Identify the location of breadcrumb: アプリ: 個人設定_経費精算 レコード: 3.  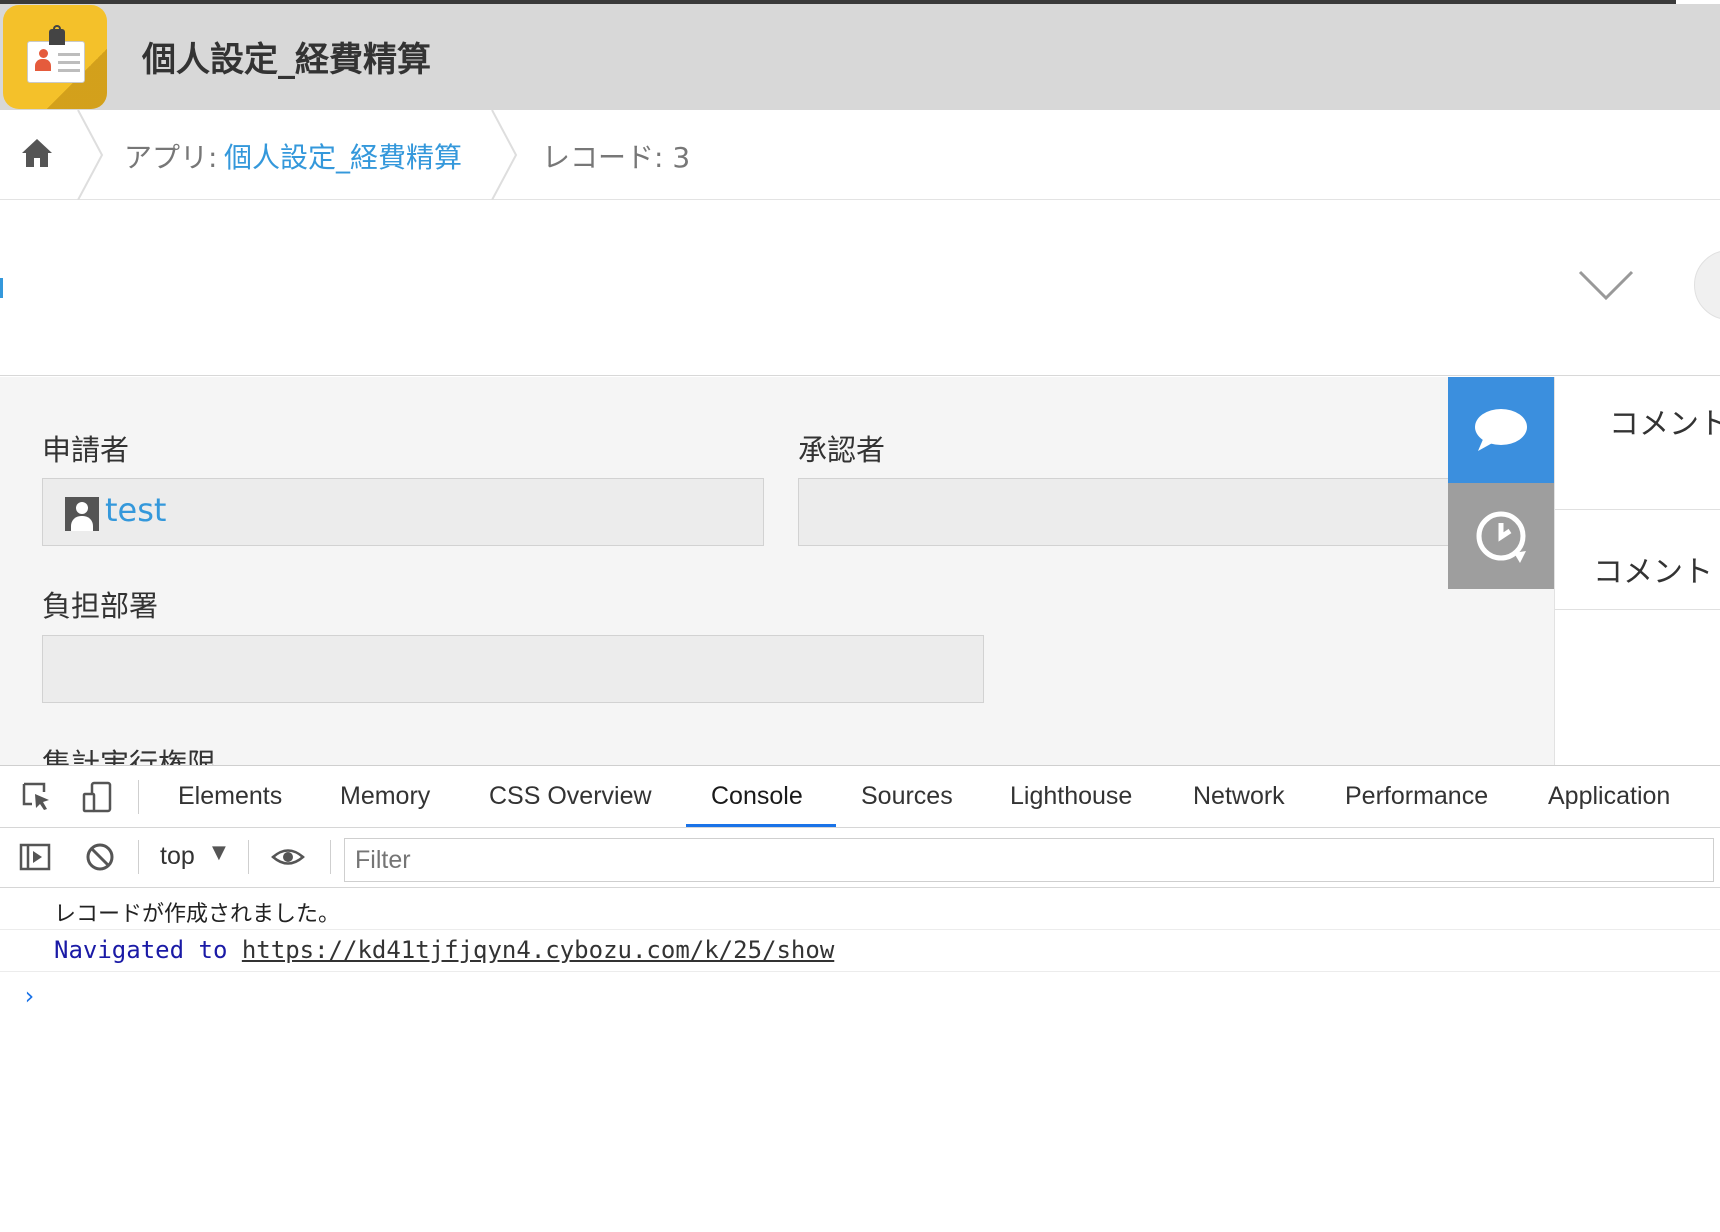
(860, 155).